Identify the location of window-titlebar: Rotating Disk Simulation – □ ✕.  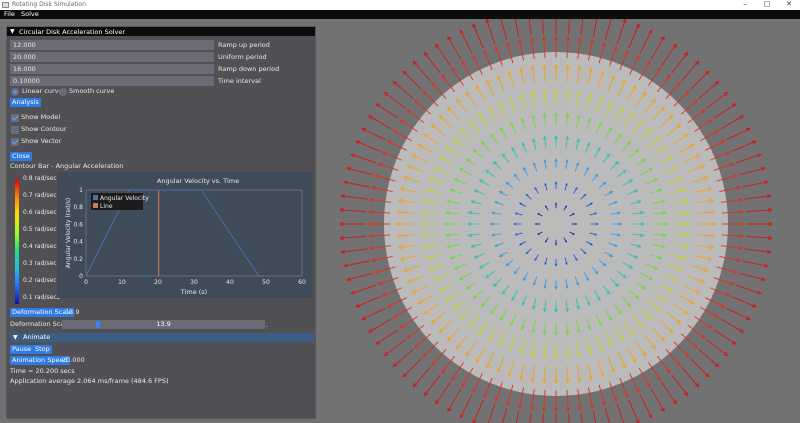
(400, 5).